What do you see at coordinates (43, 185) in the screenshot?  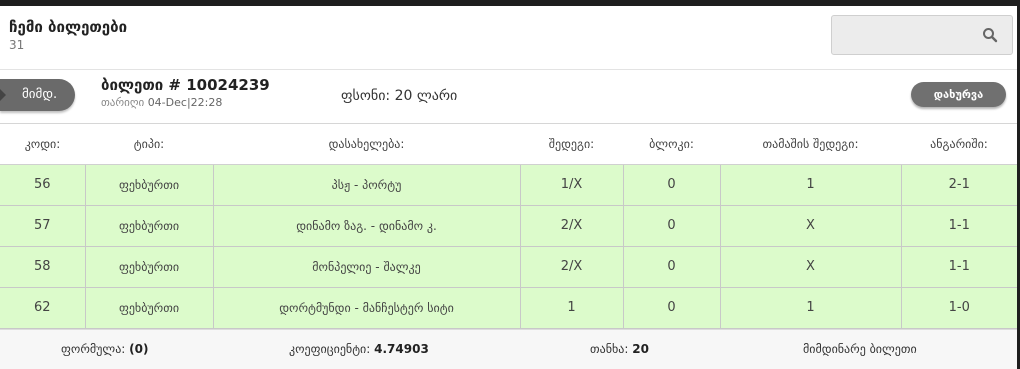 I see `cell-code: 56` at bounding box center [43, 185].